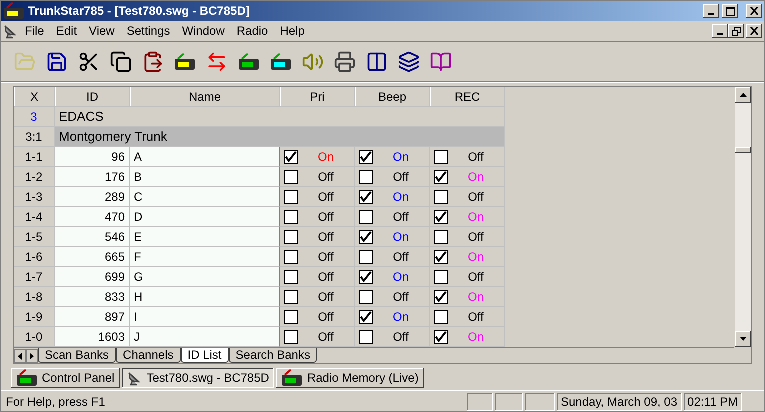  Describe the element at coordinates (92, 217) in the screenshot. I see `table-cell: 470` at that location.